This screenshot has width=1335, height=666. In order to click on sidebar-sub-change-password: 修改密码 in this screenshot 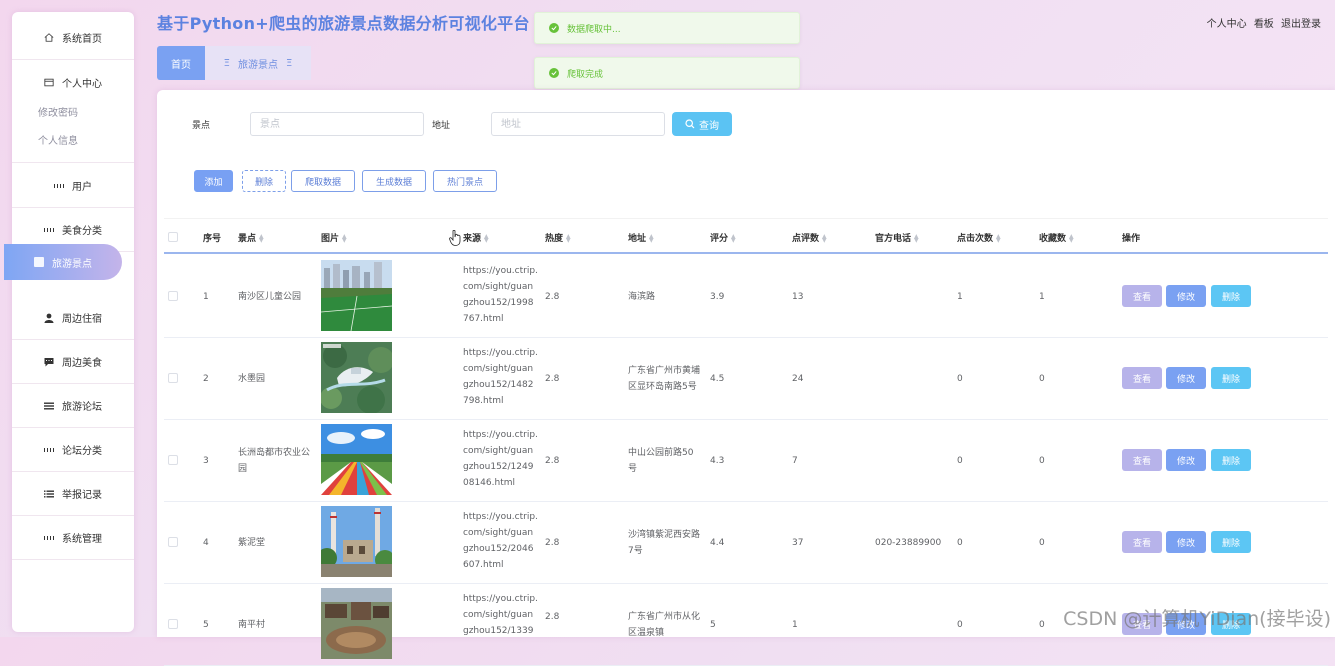, I will do `click(58, 111)`.